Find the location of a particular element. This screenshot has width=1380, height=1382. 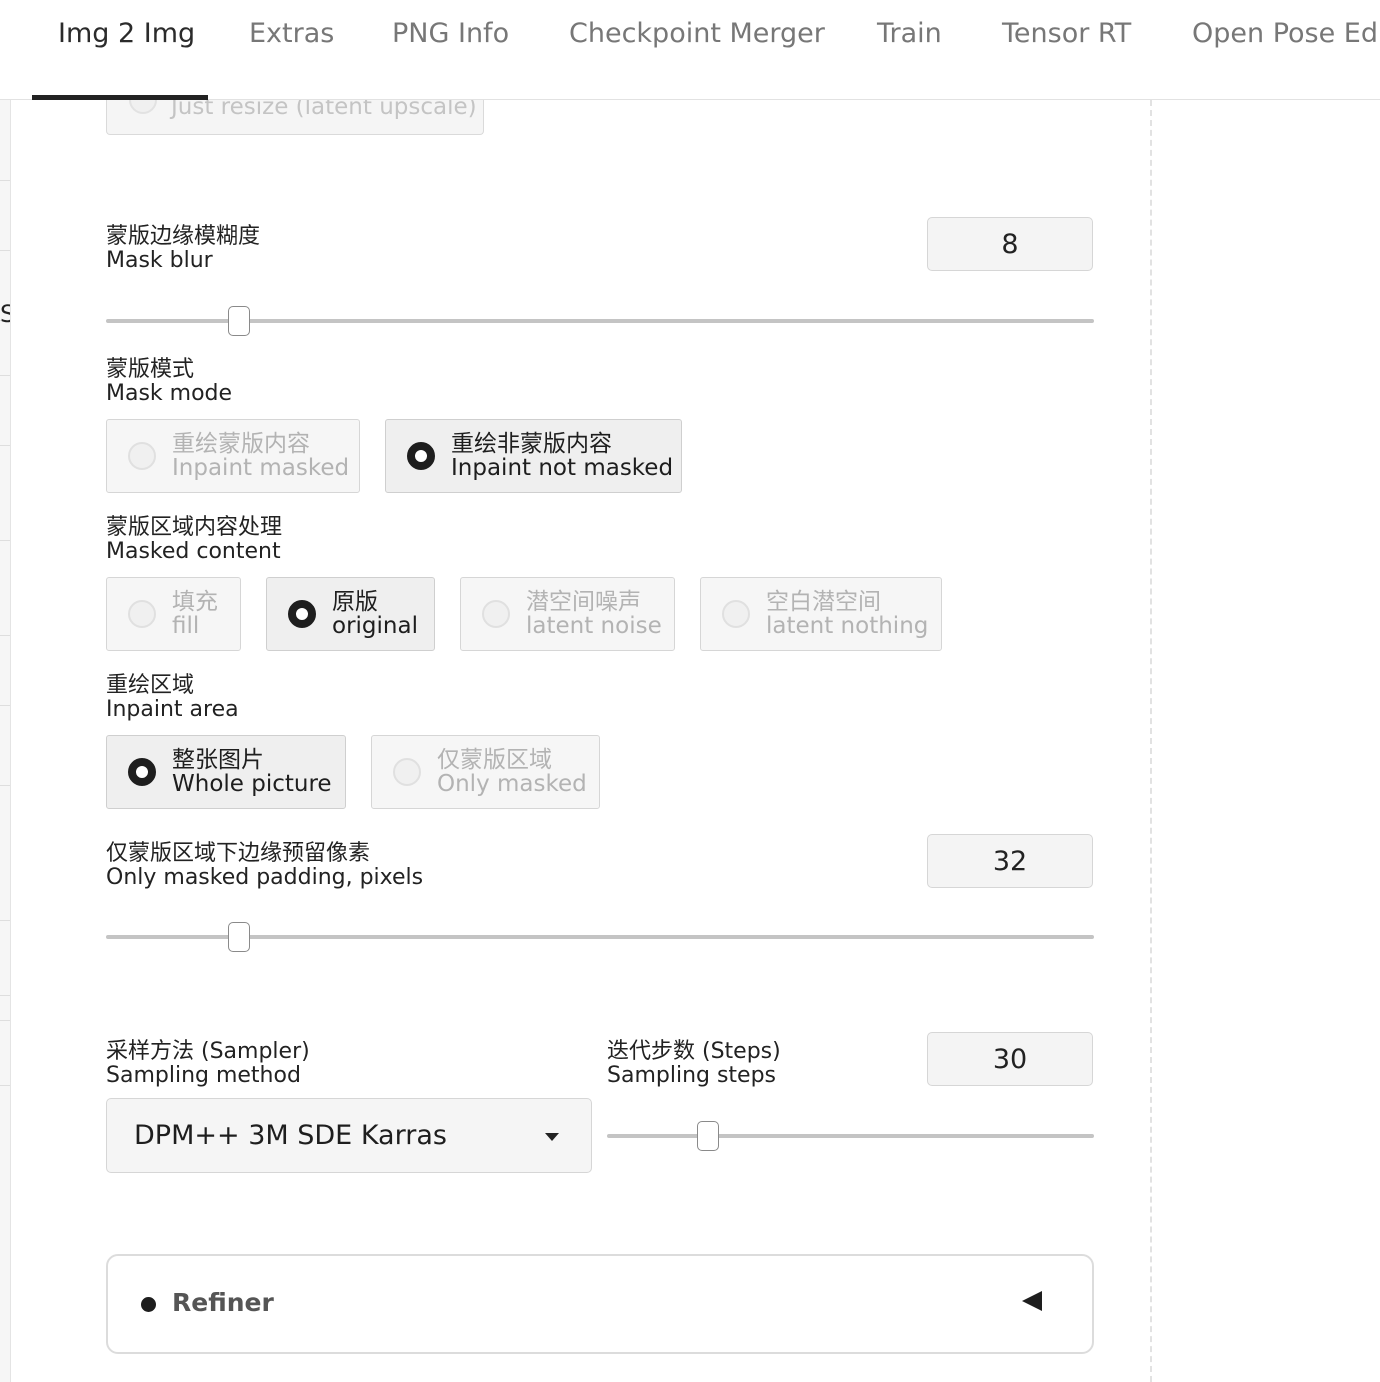

sampler-dropdown: DPM++ 3M SDE Karras is located at coordinates (349, 1135).